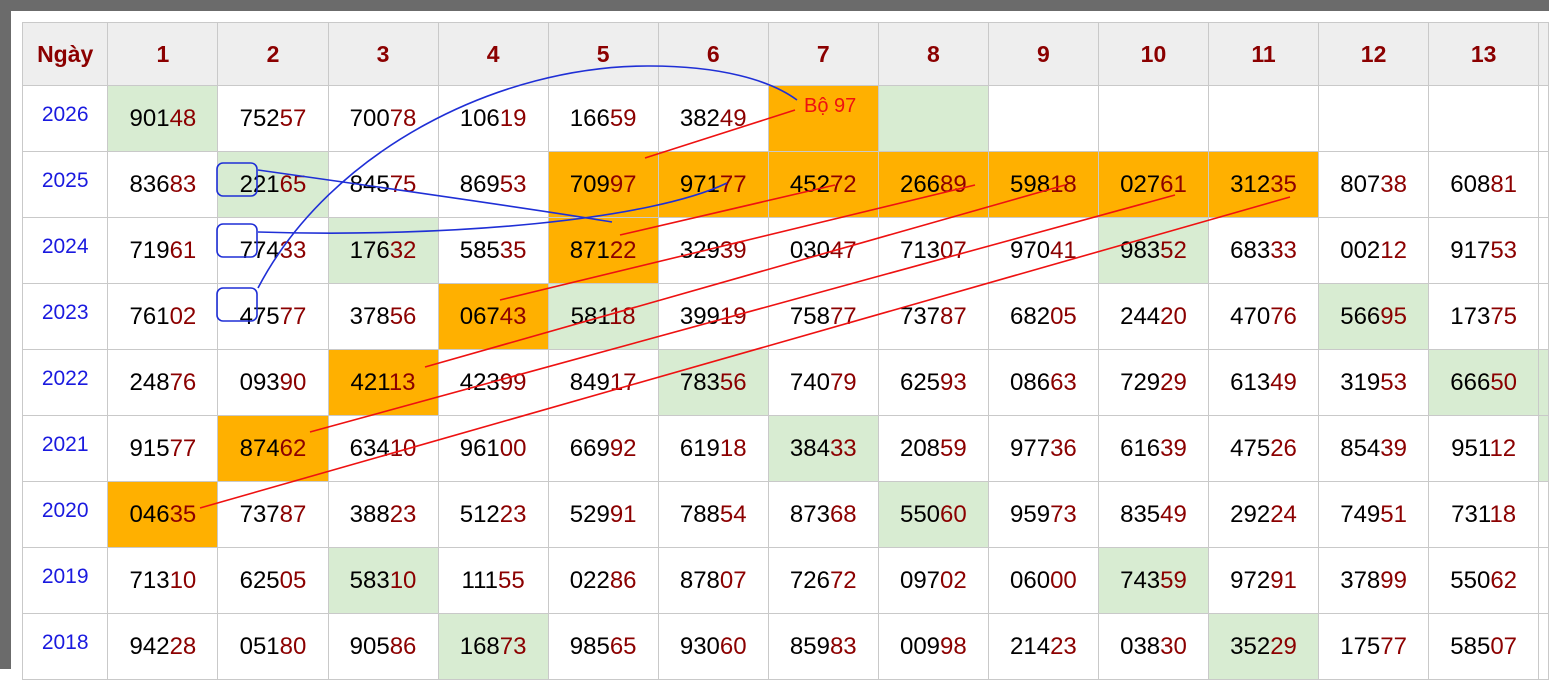 Image resolution: width=1549 pixels, height=680 pixels. Describe the element at coordinates (1030, 580) in the screenshot. I see `result-prefix: 060` at that location.